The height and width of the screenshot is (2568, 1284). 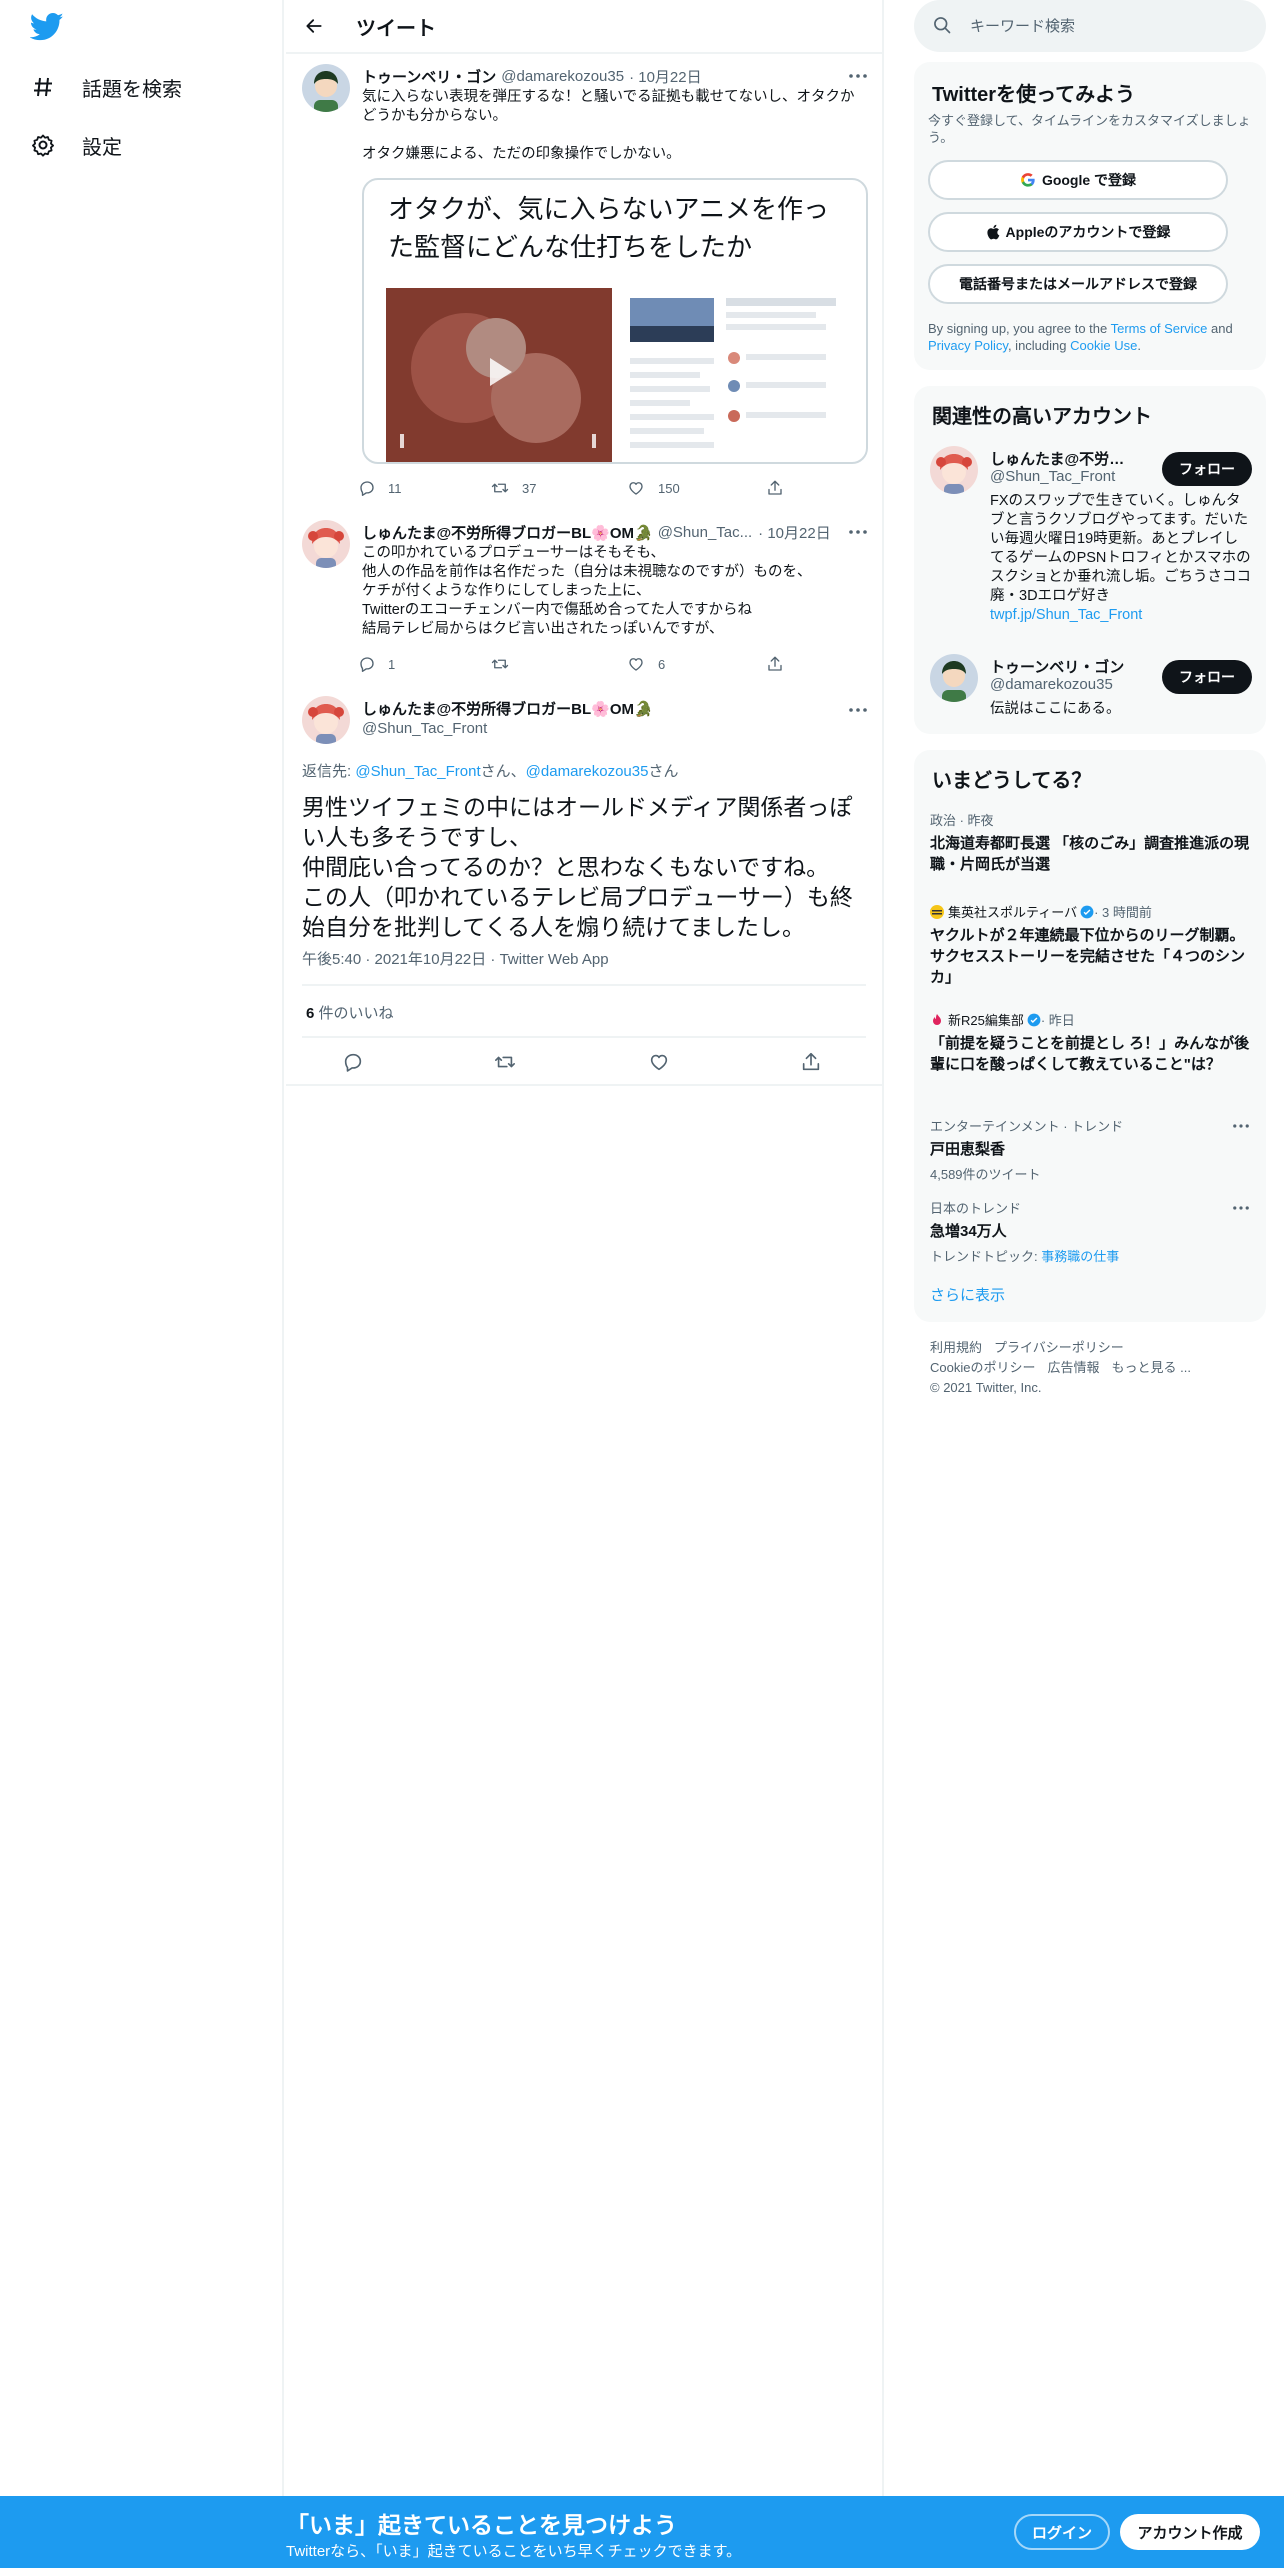 I want to click on signup-title: Twitterを使ってみよう, so click(x=1034, y=95).